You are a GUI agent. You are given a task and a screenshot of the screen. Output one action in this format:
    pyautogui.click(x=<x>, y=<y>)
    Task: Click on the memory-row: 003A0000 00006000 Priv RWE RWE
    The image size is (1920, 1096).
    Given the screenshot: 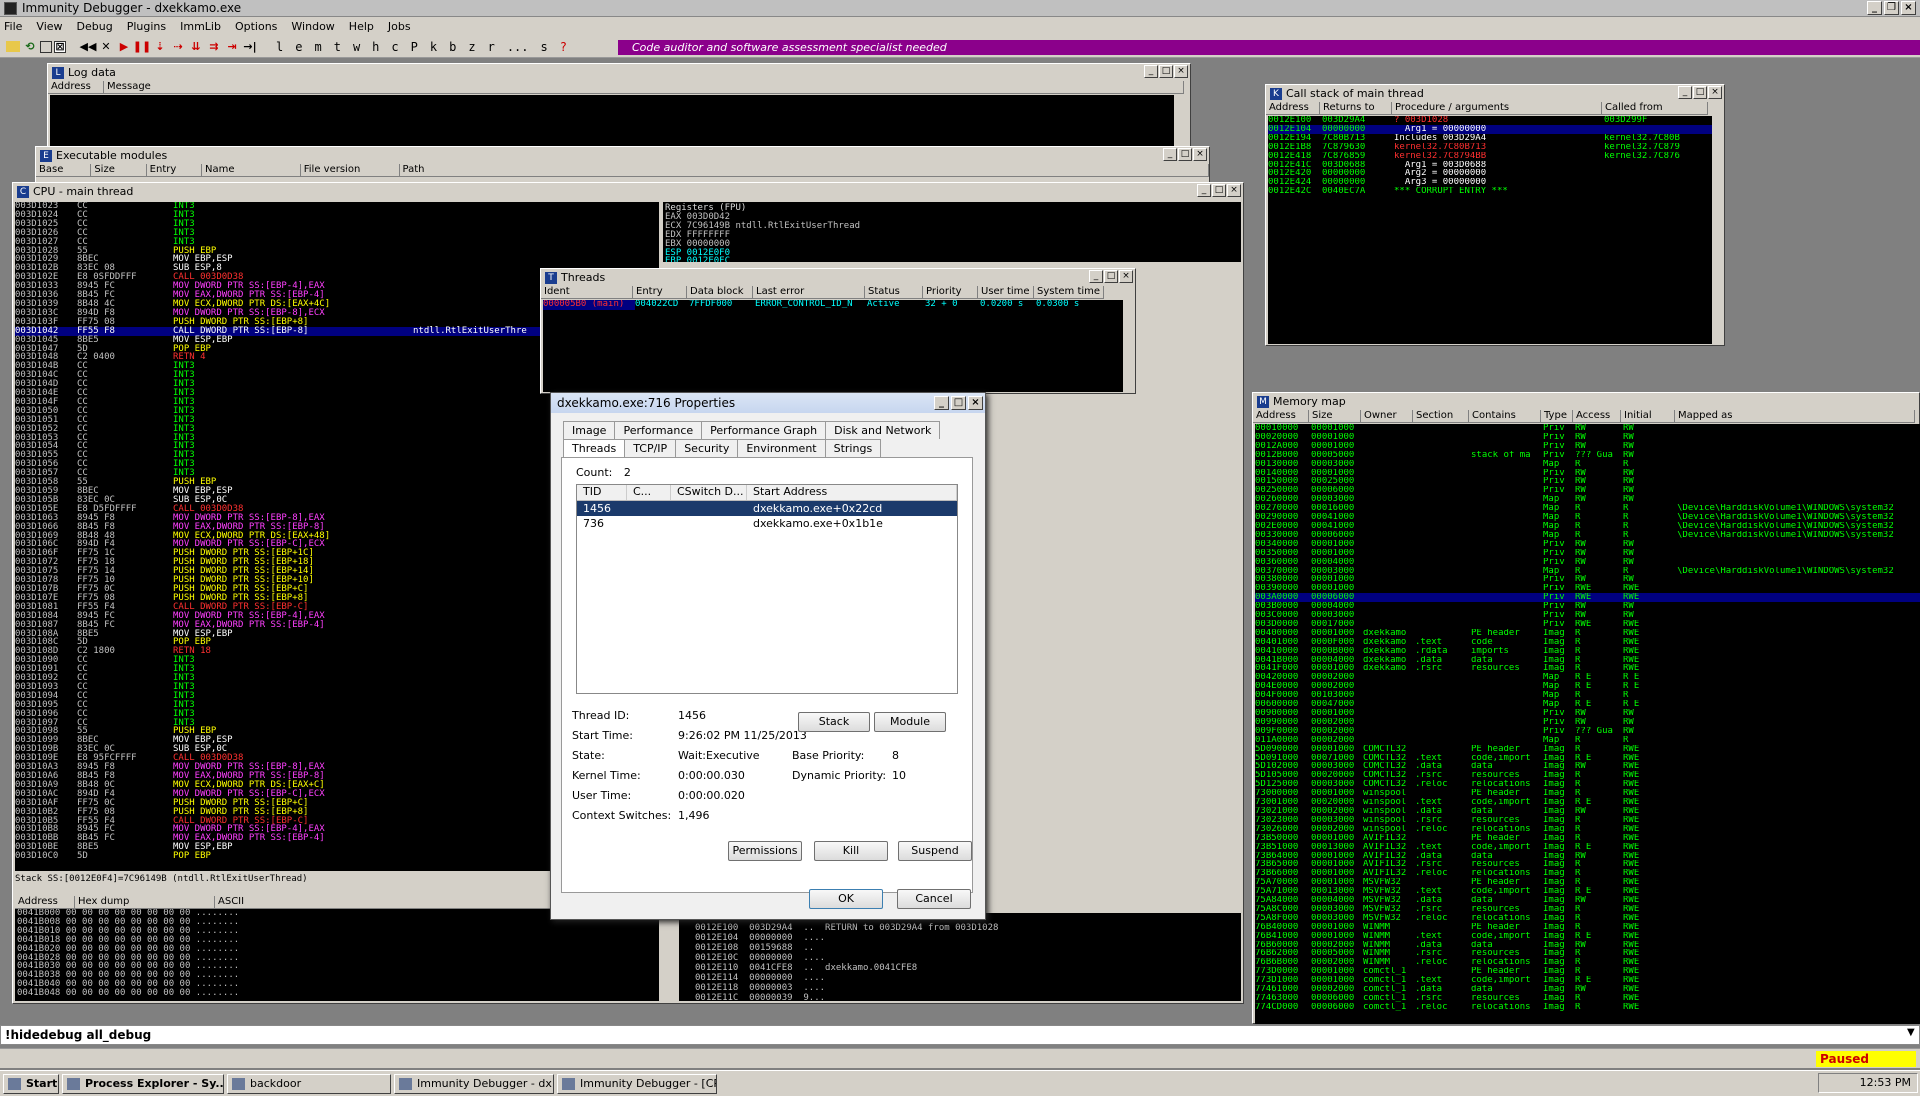 What is the action you would take?
    pyautogui.click(x=1587, y=598)
    